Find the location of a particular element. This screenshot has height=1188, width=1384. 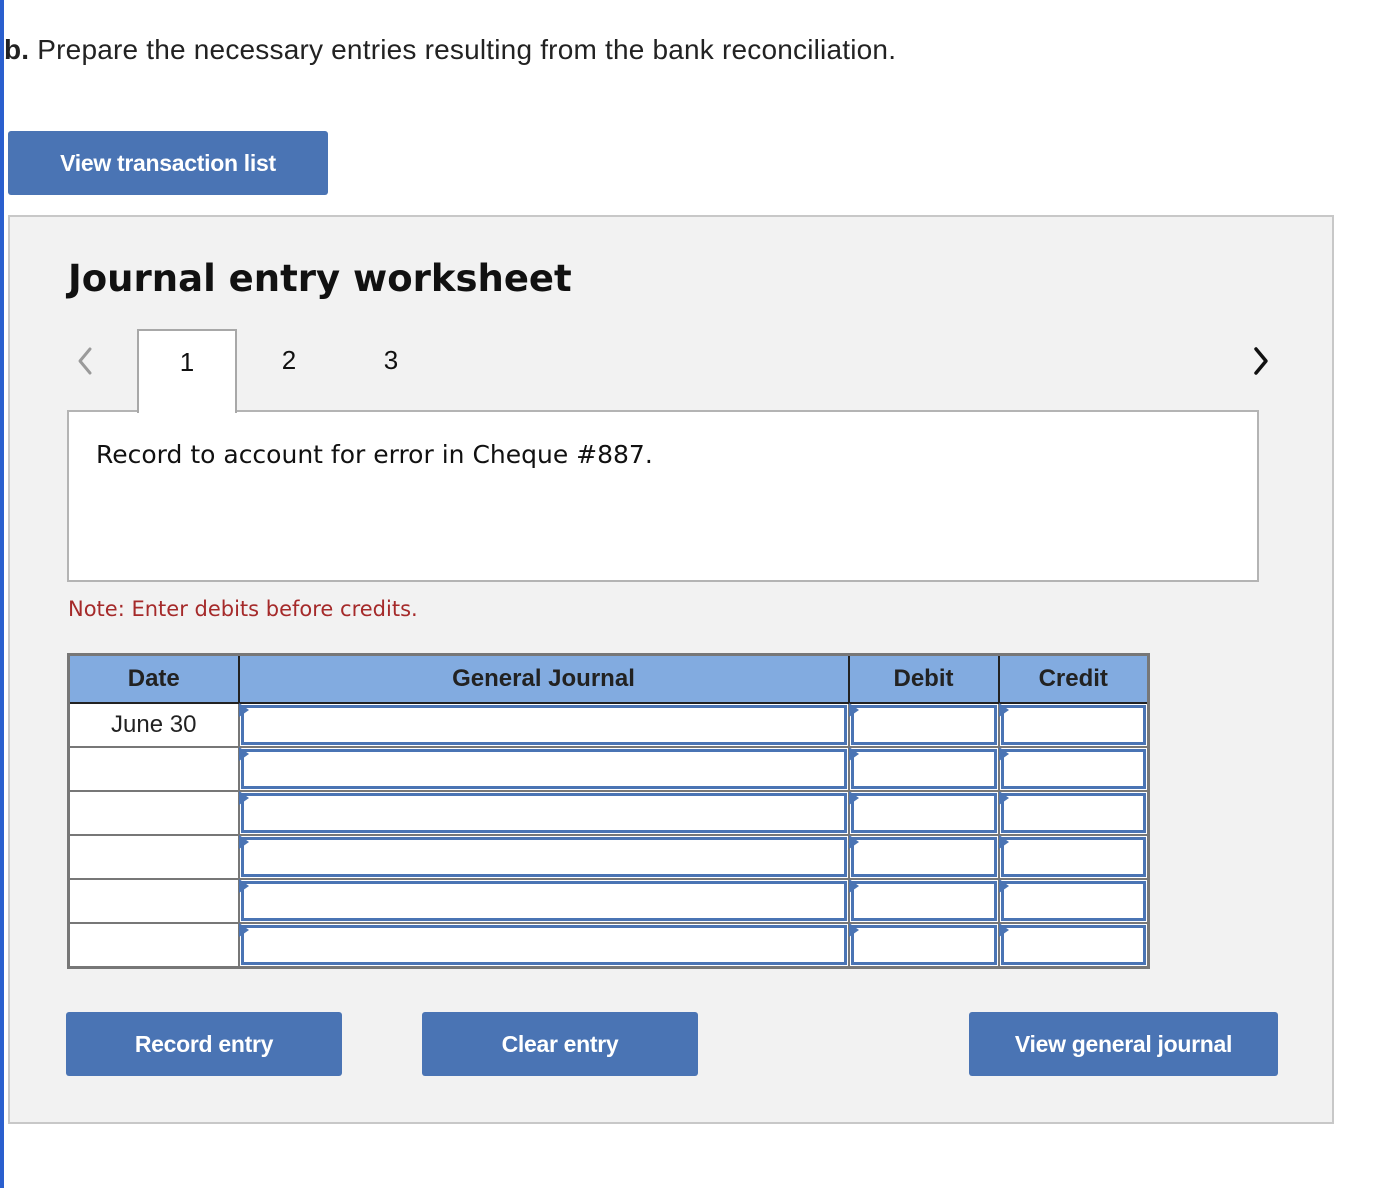

record-entry-button: Record entry is located at coordinates (204, 1044).